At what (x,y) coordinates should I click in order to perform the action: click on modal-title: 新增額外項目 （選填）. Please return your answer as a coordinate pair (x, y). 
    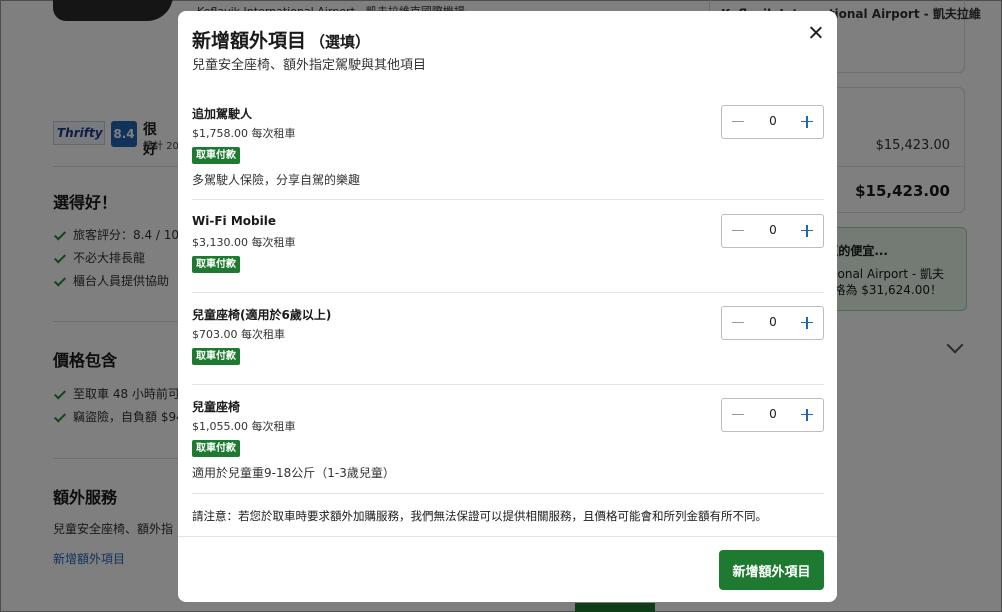
    Looking at the image, I should click on (281, 41).